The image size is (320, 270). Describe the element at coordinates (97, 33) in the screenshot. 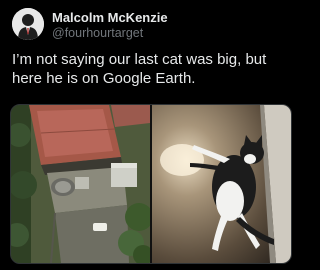

I see `user-handle: @fourhourtarget` at that location.